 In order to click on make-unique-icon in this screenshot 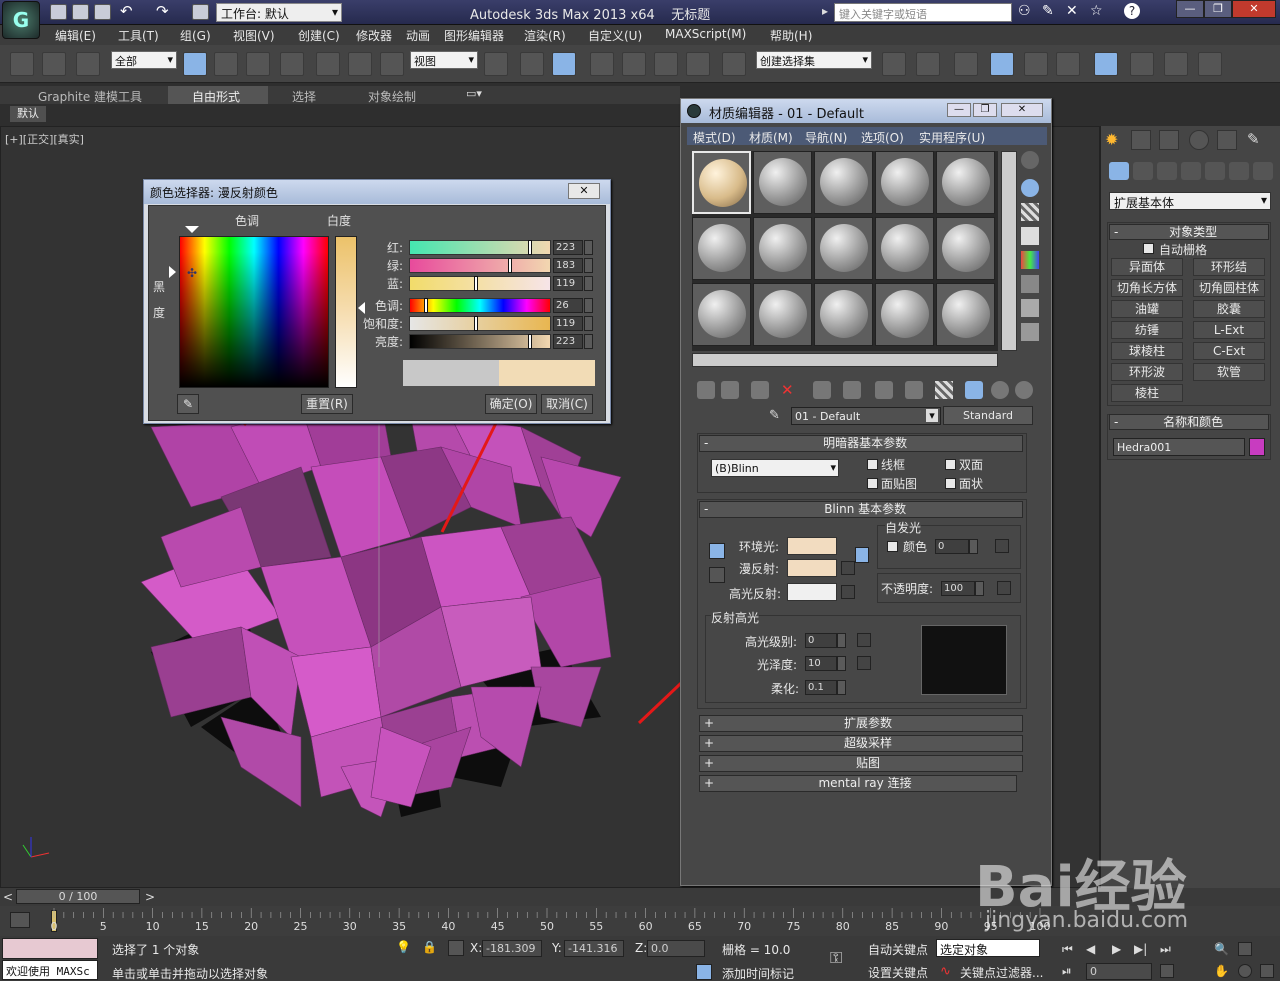, I will do `click(852, 390)`.